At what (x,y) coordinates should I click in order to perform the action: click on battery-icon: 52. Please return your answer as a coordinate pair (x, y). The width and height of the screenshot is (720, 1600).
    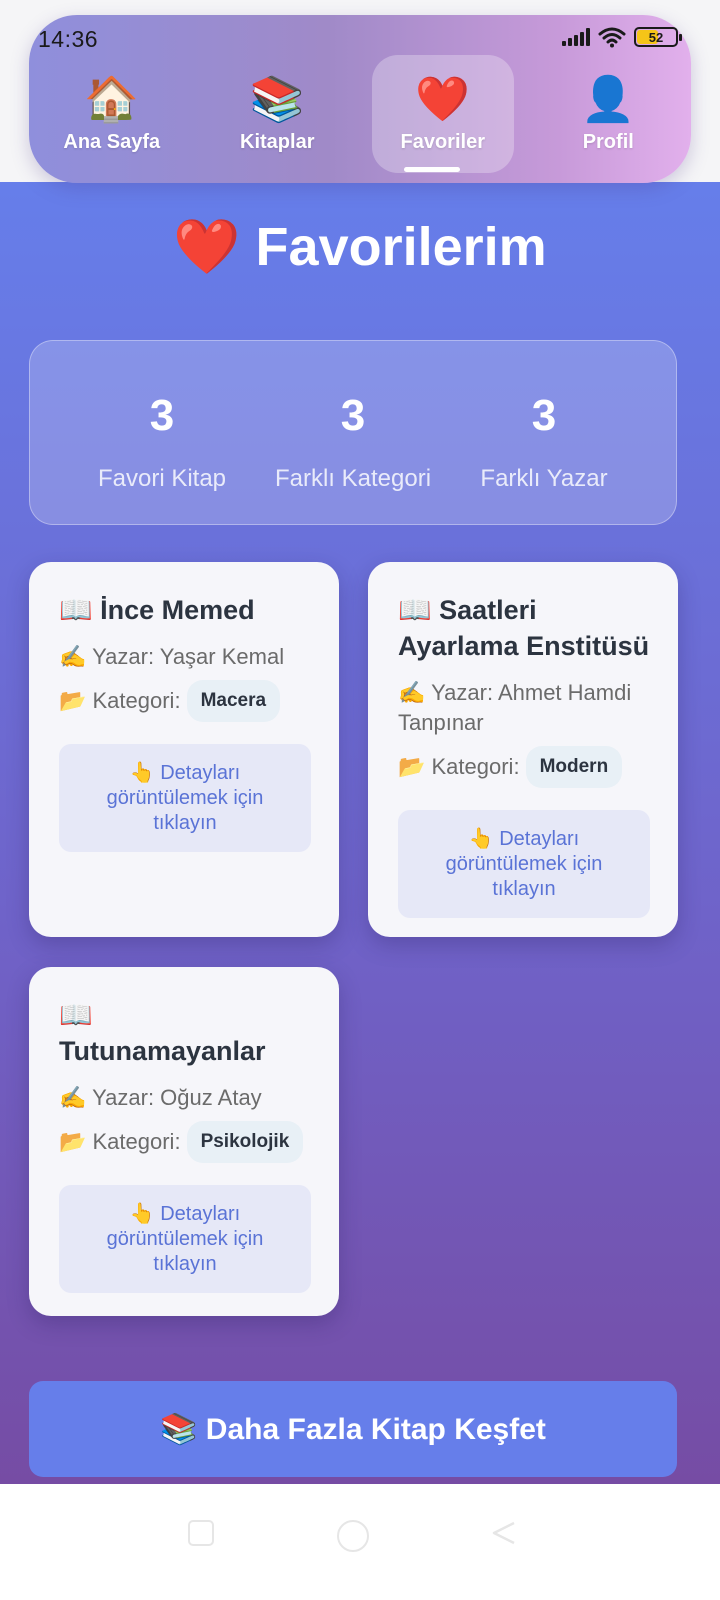
    Looking at the image, I should click on (658, 37).